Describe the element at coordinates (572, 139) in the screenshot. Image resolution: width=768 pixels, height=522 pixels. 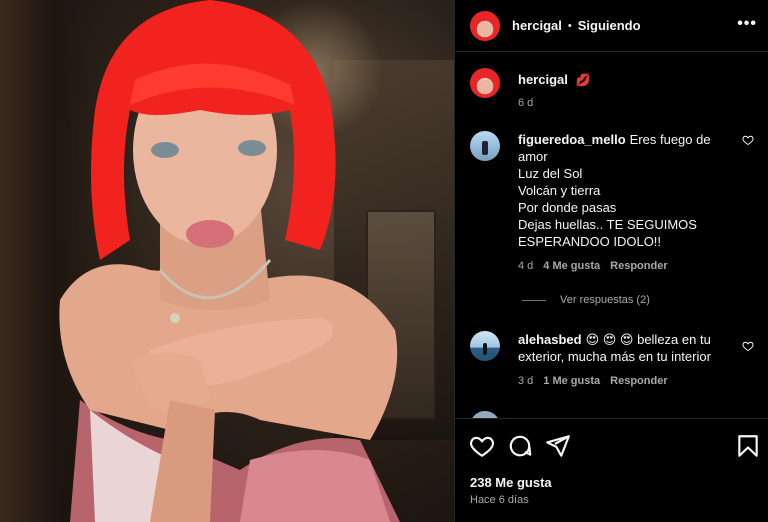
I see `comment-username: figueredoa_mello` at that location.